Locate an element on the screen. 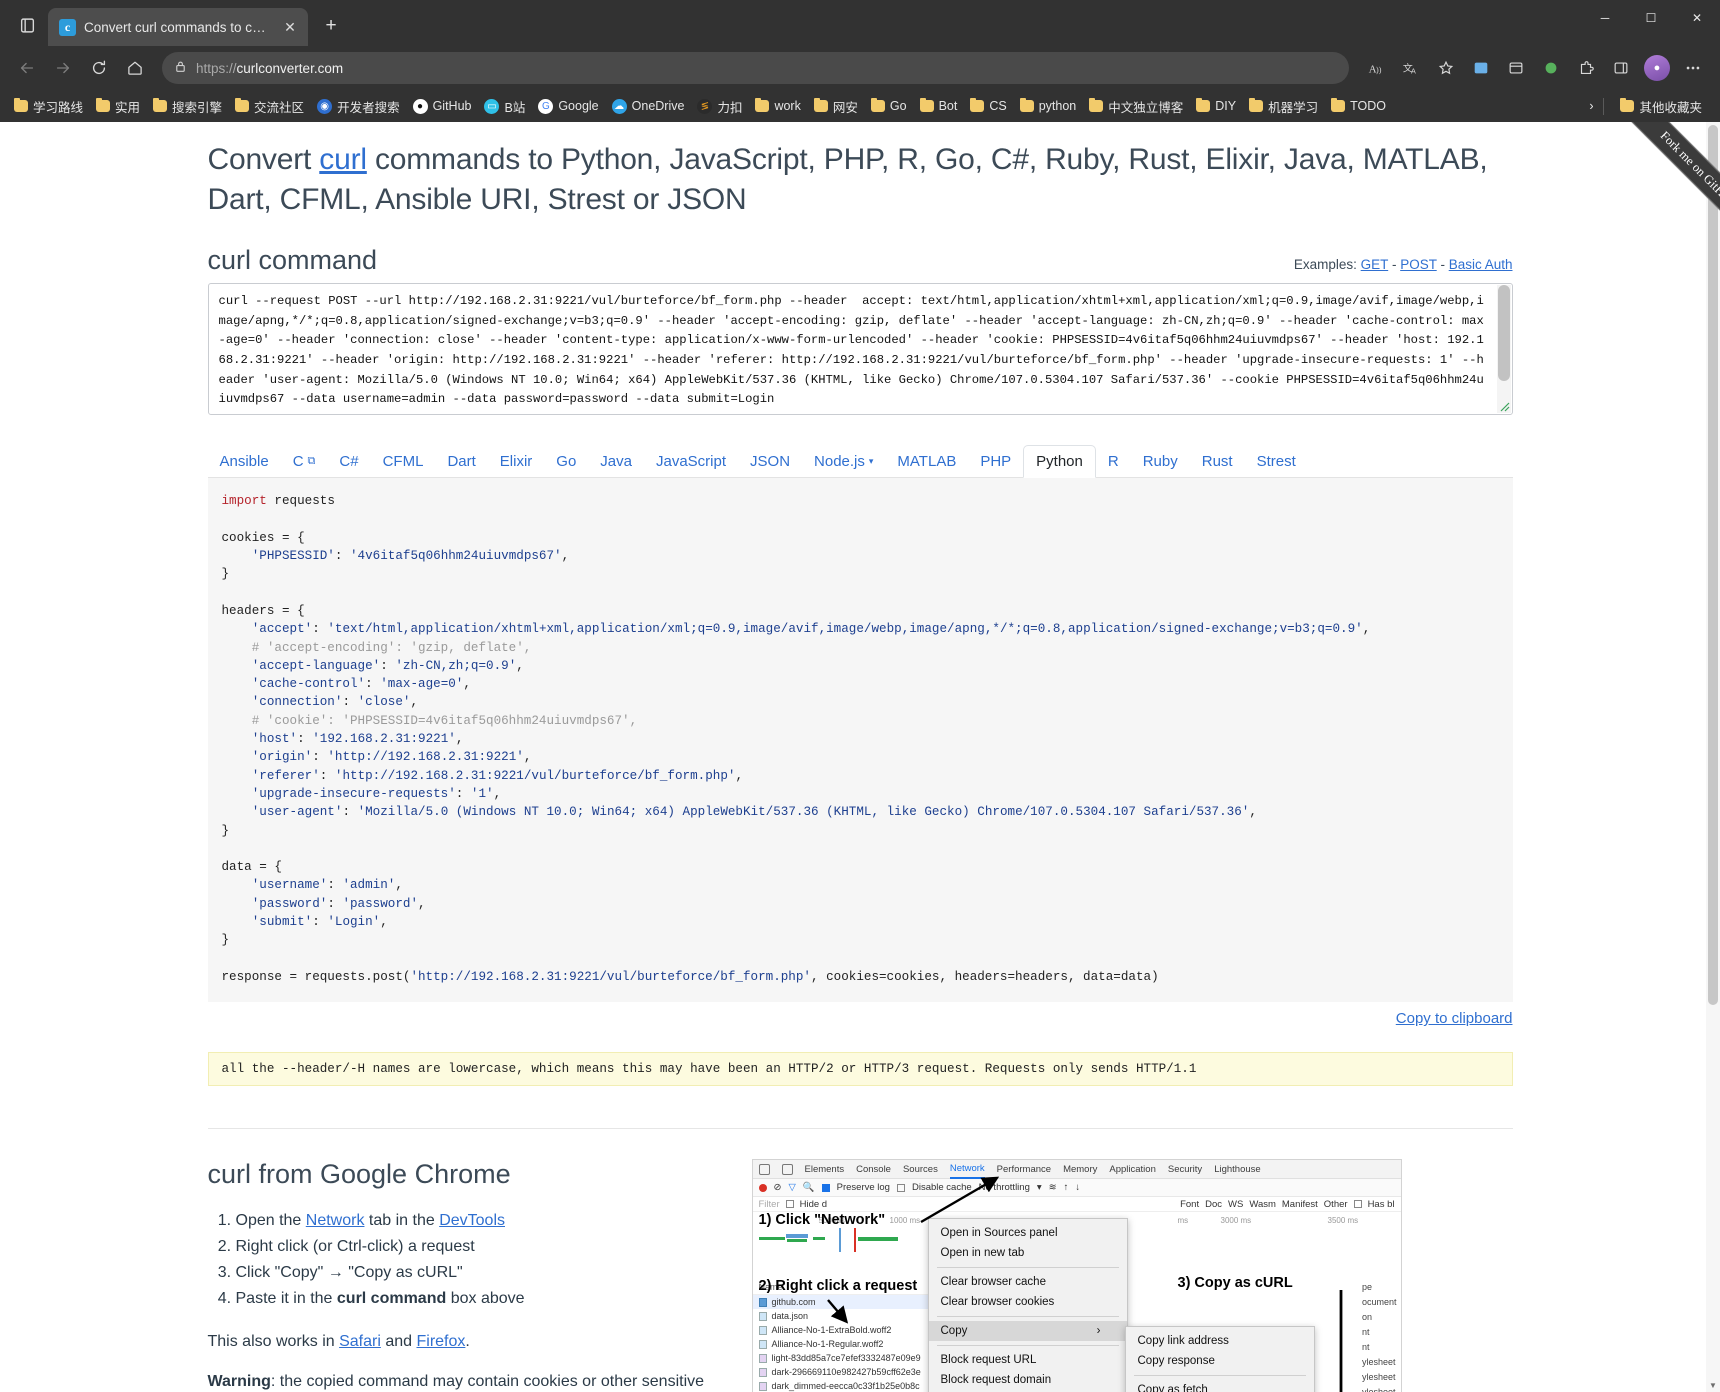 This screenshot has height=1392, width=1720. page-scrollbar: ▲ ▼ is located at coordinates (1713, 757).